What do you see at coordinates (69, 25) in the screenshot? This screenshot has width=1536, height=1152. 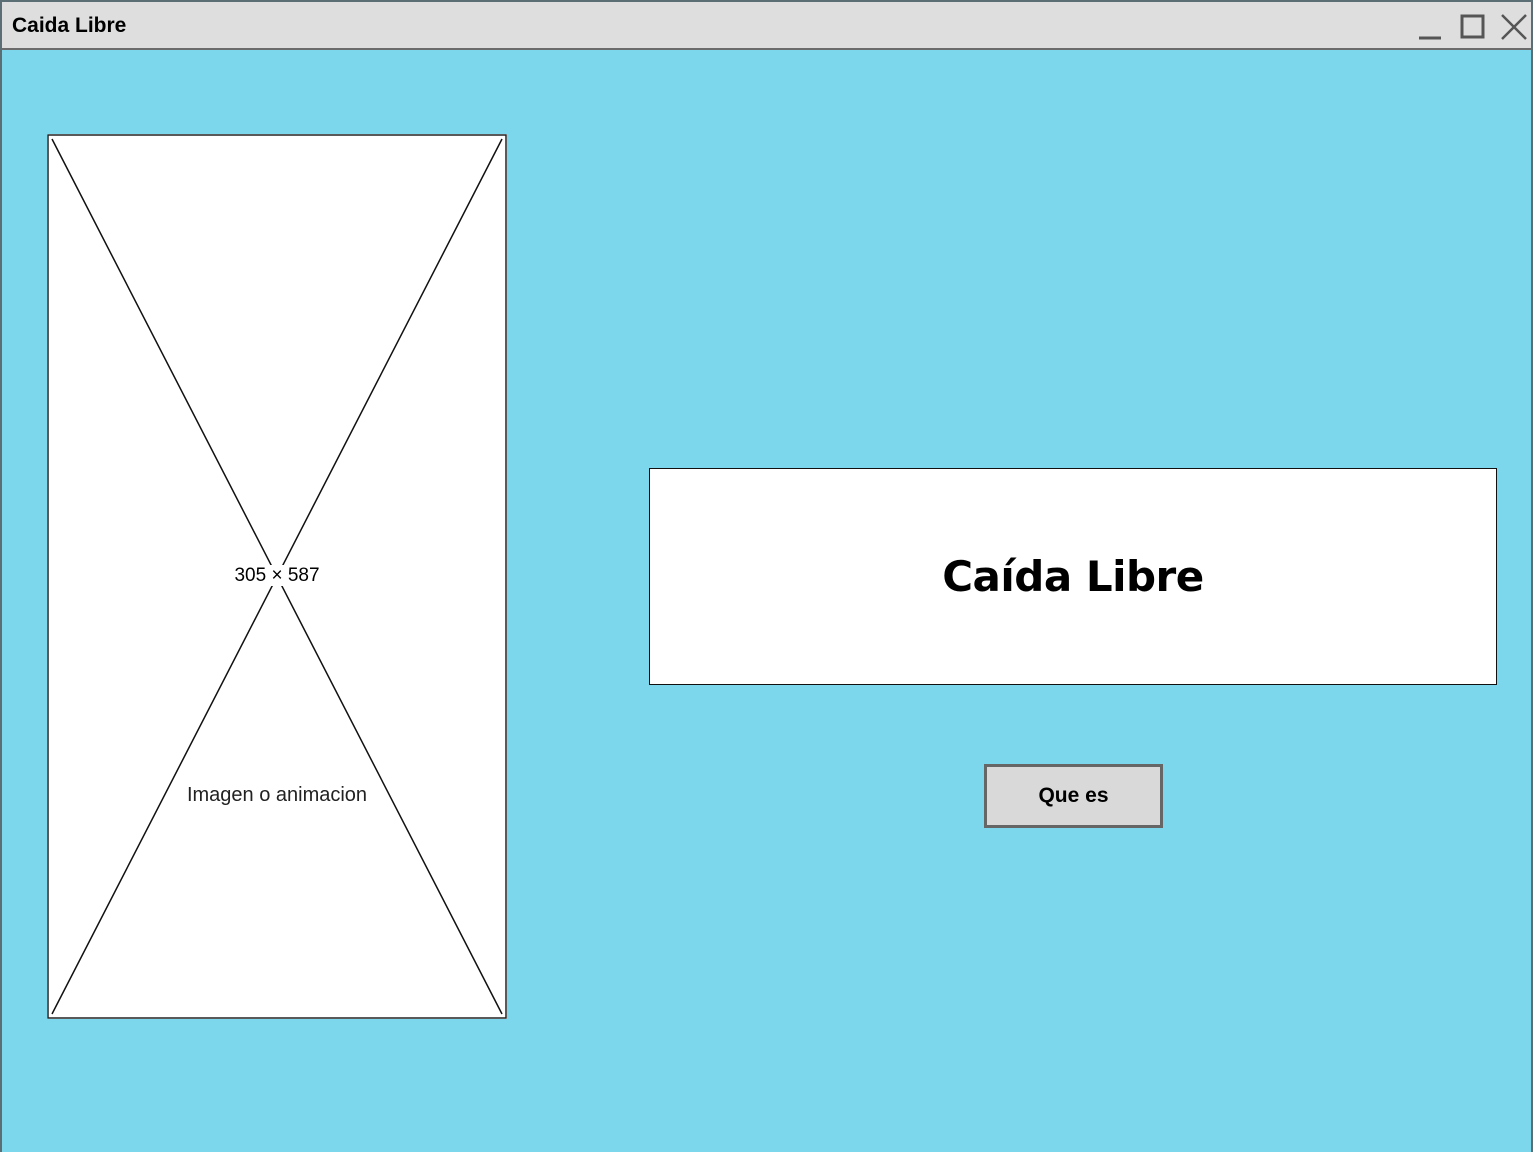 I see `window-title: Caida Libre` at bounding box center [69, 25].